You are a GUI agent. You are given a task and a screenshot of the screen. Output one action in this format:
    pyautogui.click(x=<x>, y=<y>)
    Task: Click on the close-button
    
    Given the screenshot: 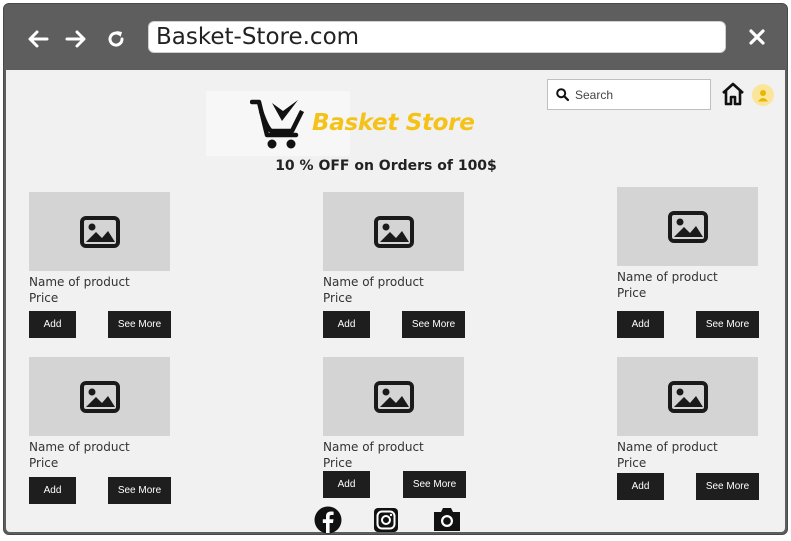 What is the action you would take?
    pyautogui.click(x=757, y=37)
    